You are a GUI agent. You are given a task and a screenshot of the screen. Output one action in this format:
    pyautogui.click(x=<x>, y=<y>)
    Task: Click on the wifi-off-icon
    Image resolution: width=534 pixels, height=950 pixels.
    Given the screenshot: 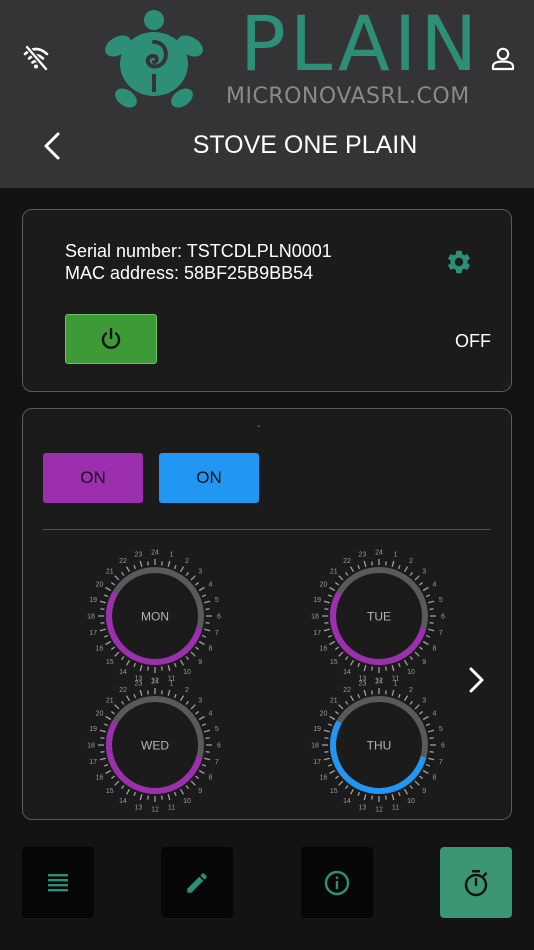 What is the action you would take?
    pyautogui.click(x=36, y=58)
    